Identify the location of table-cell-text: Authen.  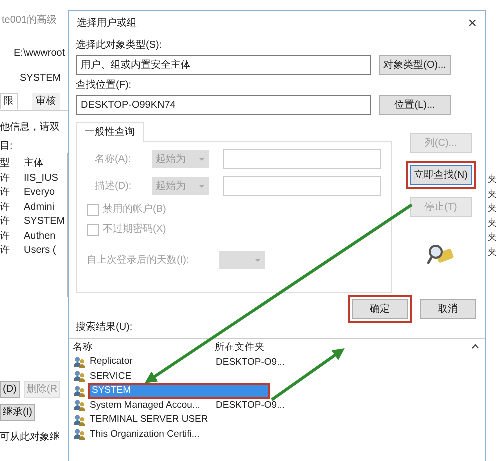
(40, 237).